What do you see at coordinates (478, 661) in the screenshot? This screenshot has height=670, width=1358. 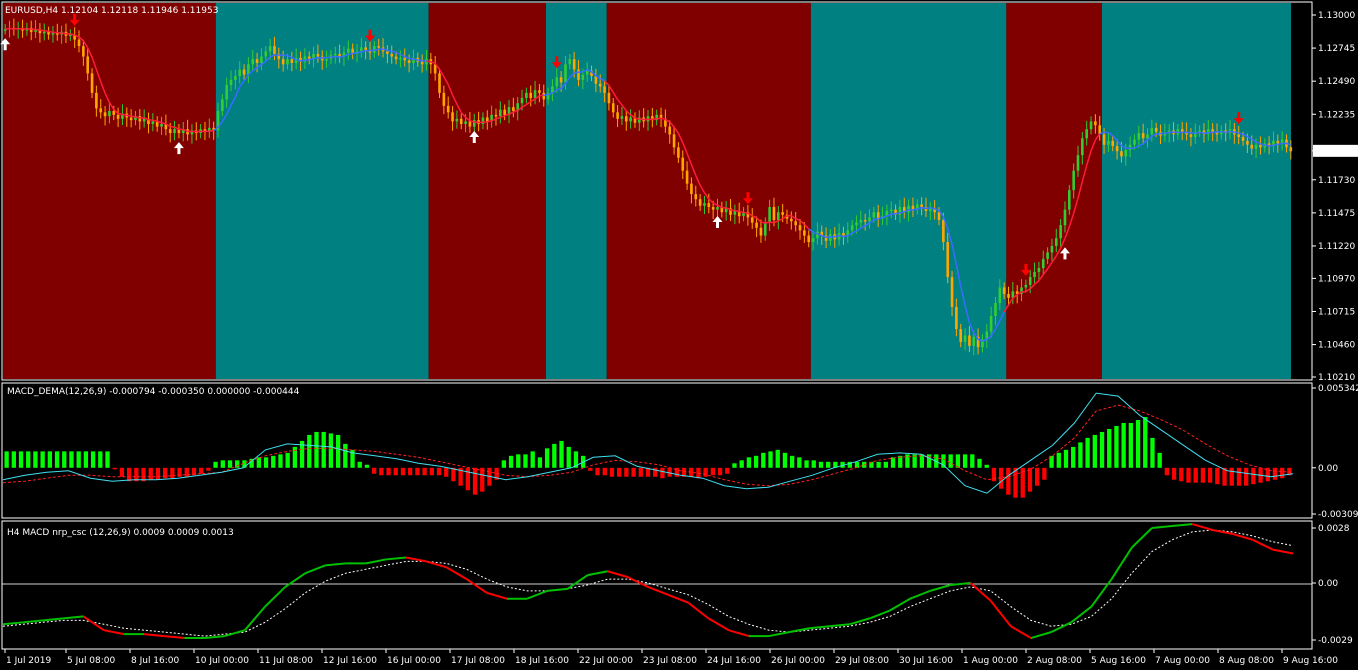 I see `time-tick-label: 17 Jul 08:00` at bounding box center [478, 661].